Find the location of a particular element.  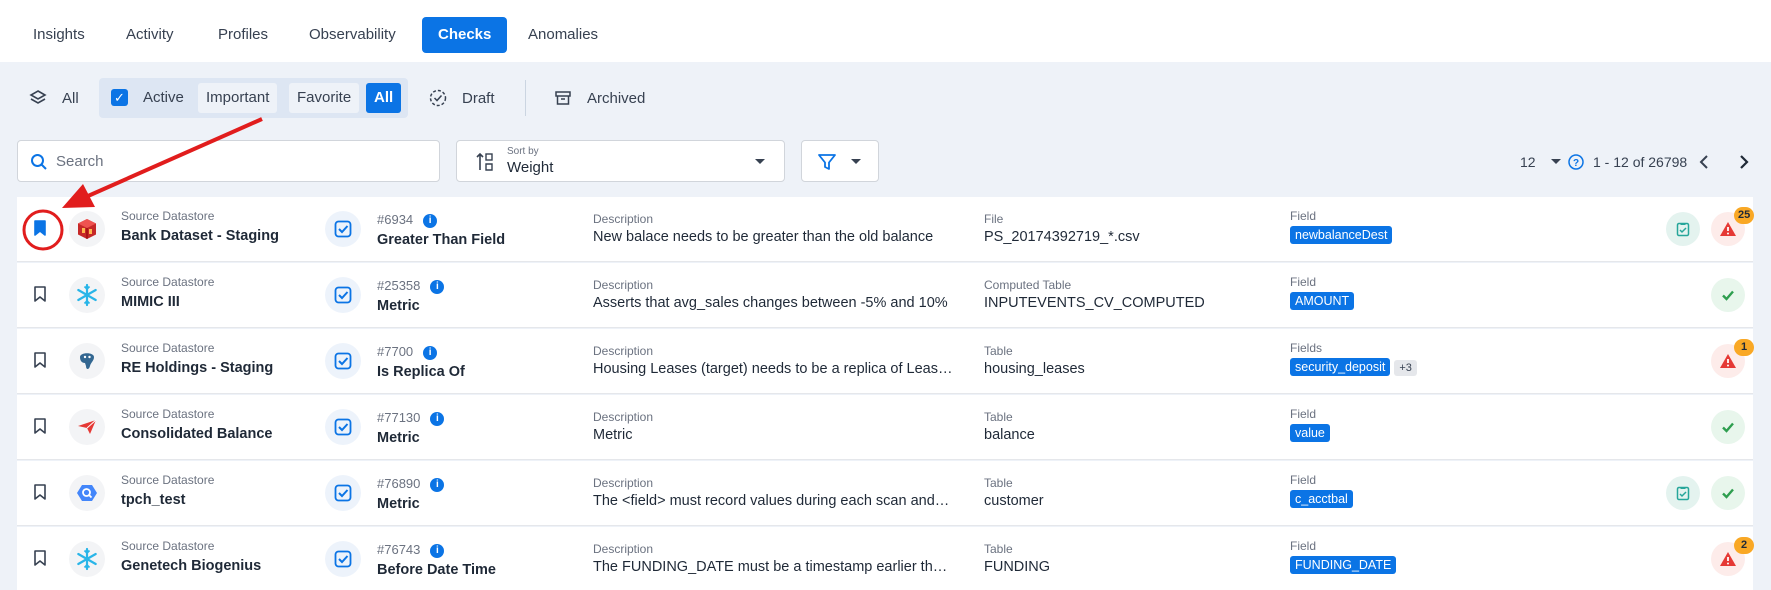

sort-icon is located at coordinates (484, 161).